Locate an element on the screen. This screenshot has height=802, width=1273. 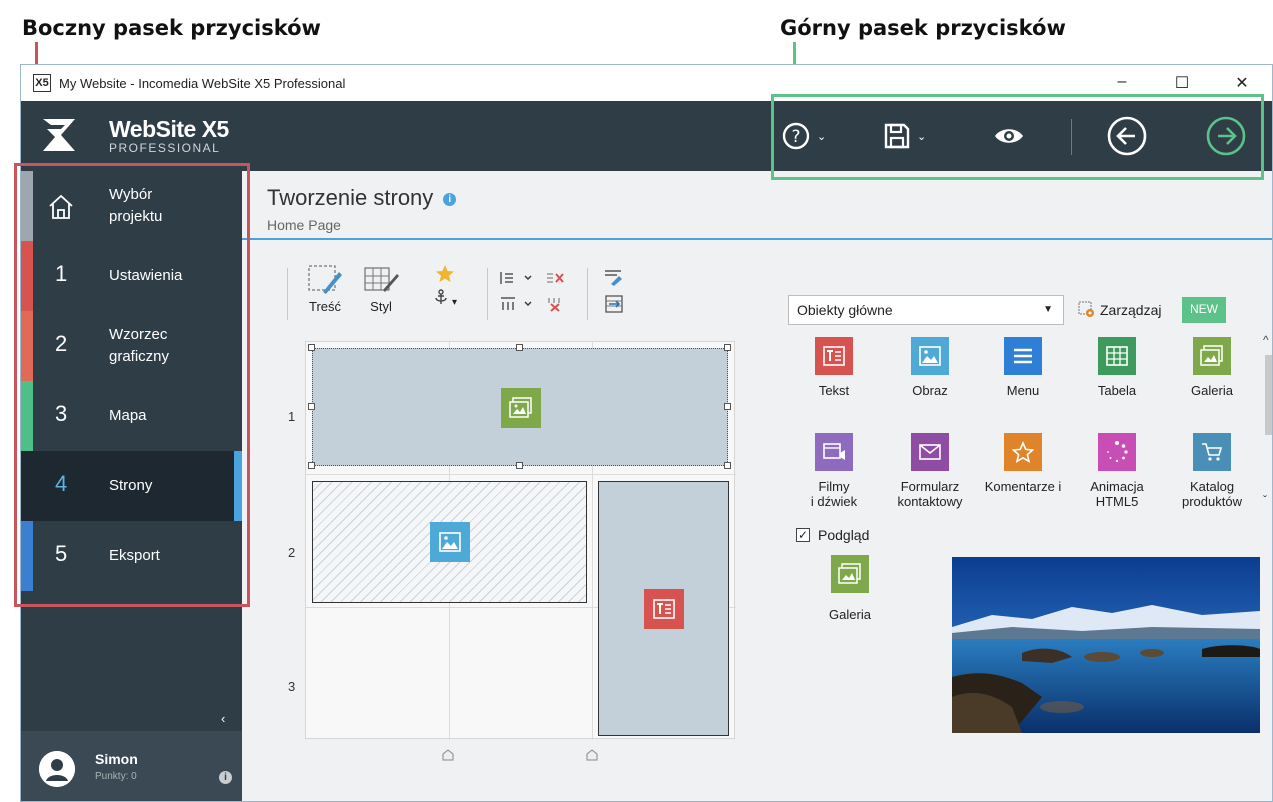
object-label: Komentarze i is located at coordinates (1023, 486).